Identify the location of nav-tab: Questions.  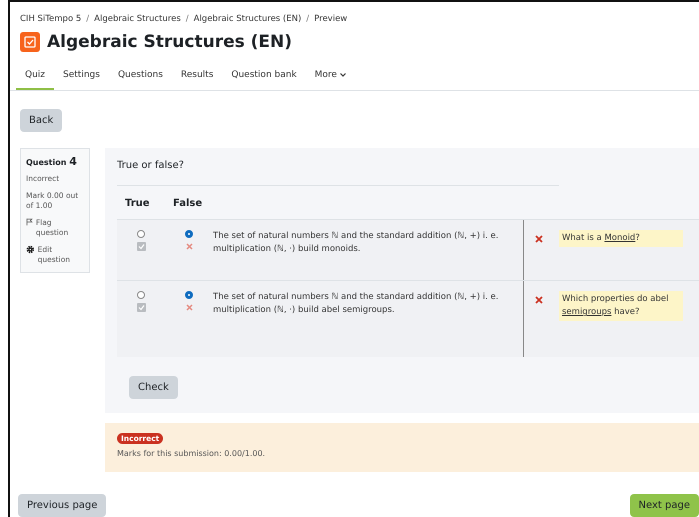
(140, 78).